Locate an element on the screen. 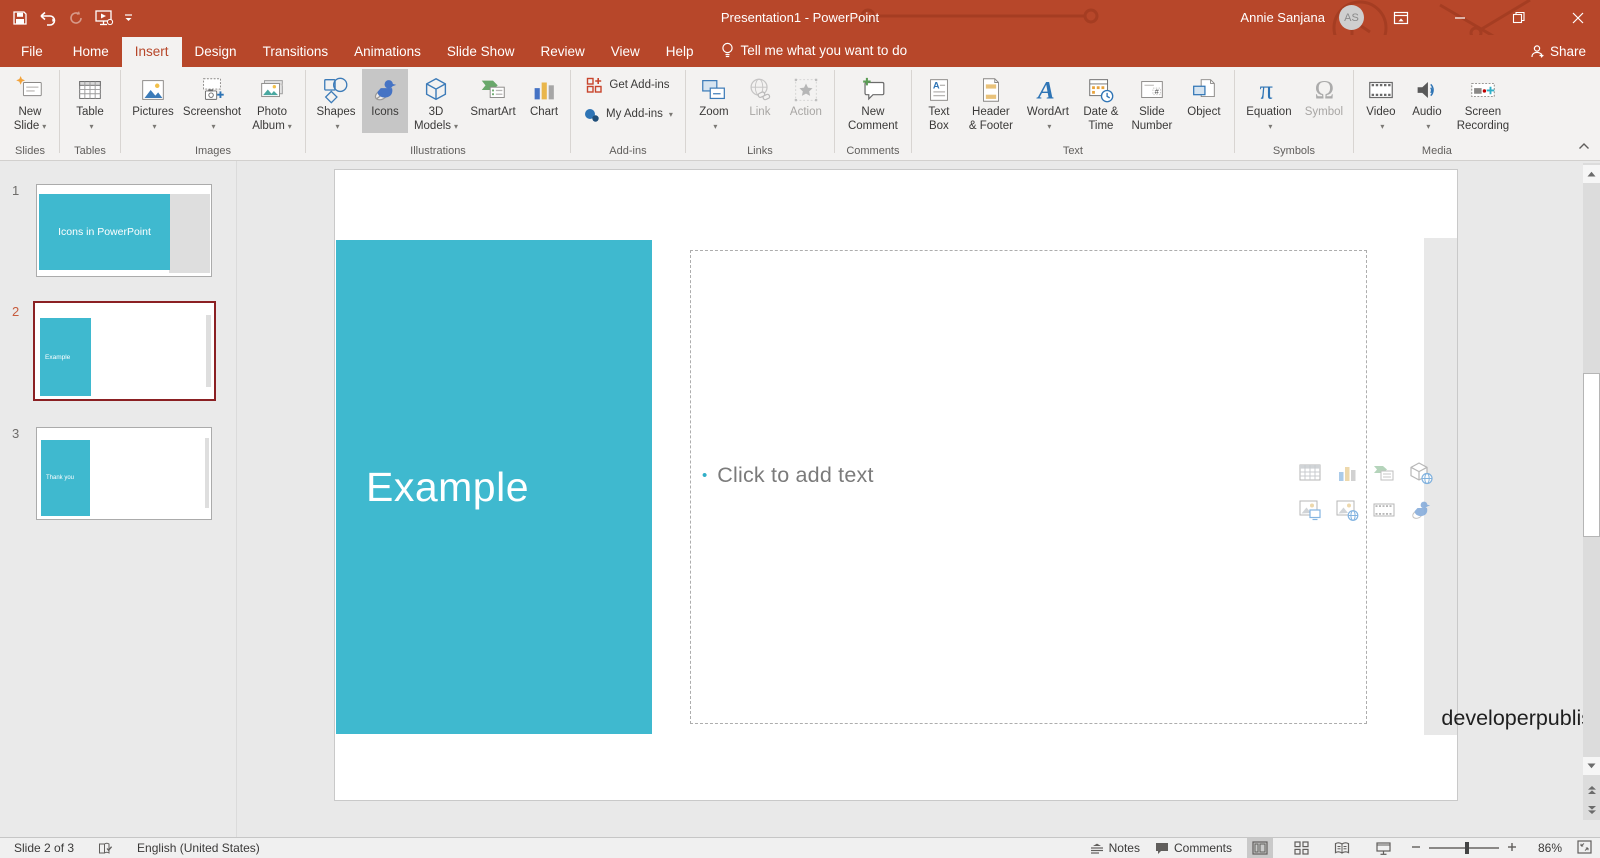  ribbon-group-tables: Table Tables is located at coordinates (90, 113).